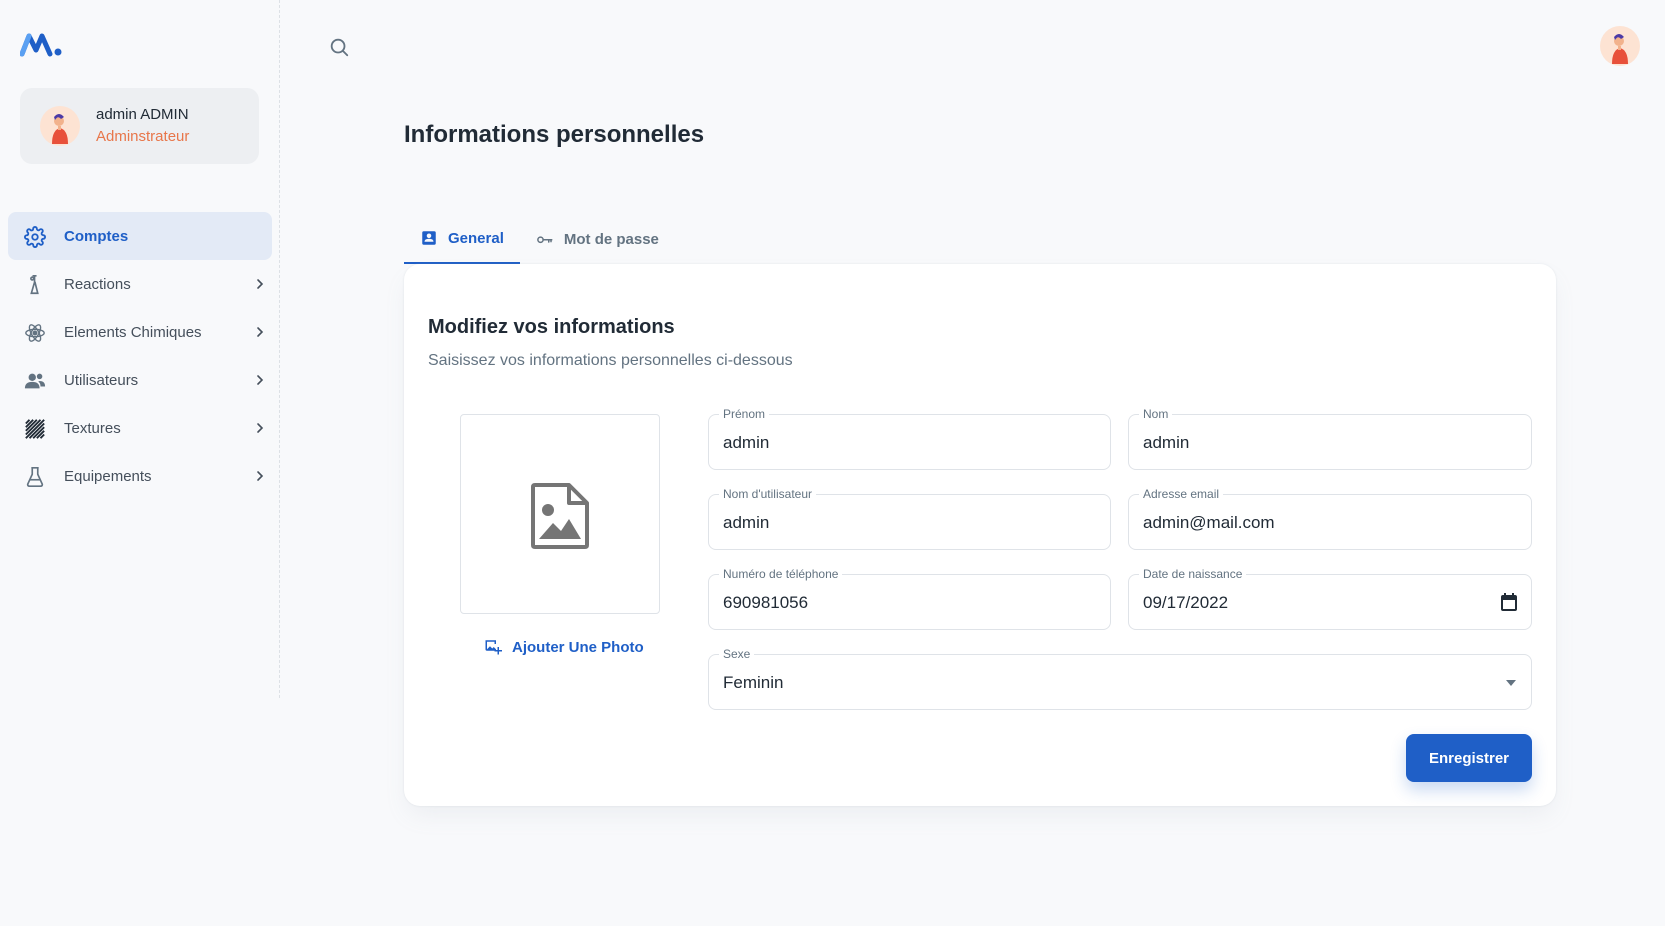 The width and height of the screenshot is (1665, 926). Describe the element at coordinates (35, 237) in the screenshot. I see `gear-icon` at that location.